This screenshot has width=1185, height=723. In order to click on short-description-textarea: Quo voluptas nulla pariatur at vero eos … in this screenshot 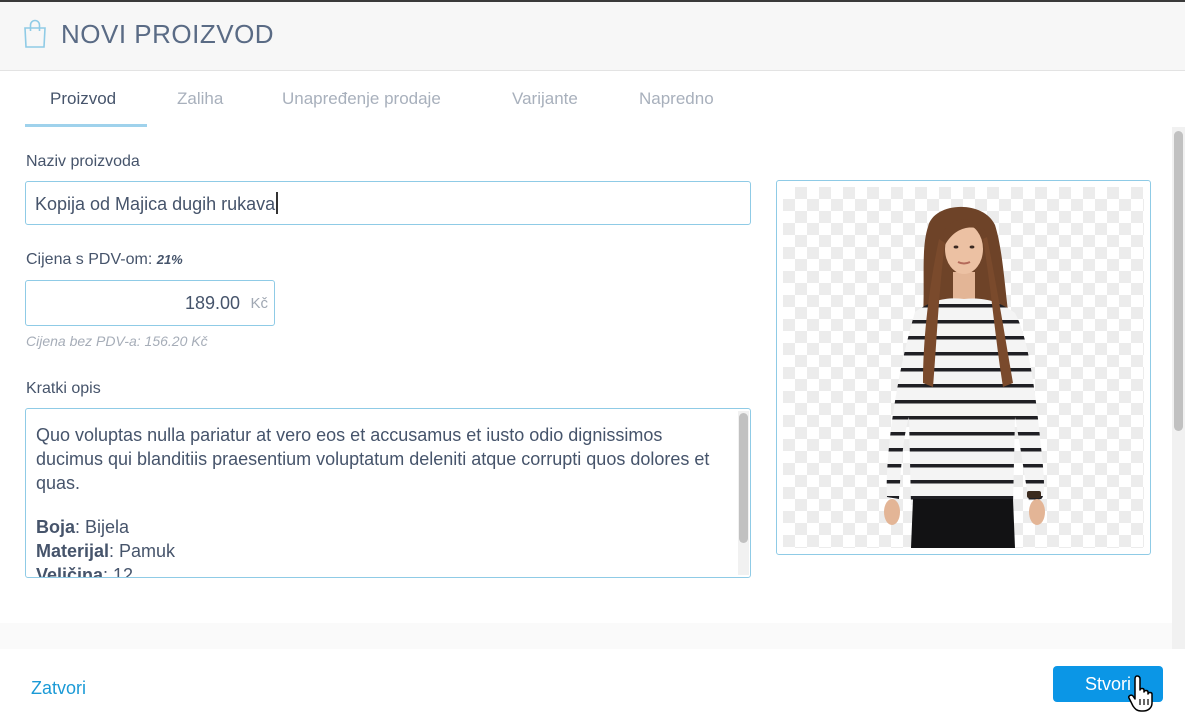, I will do `click(388, 493)`.